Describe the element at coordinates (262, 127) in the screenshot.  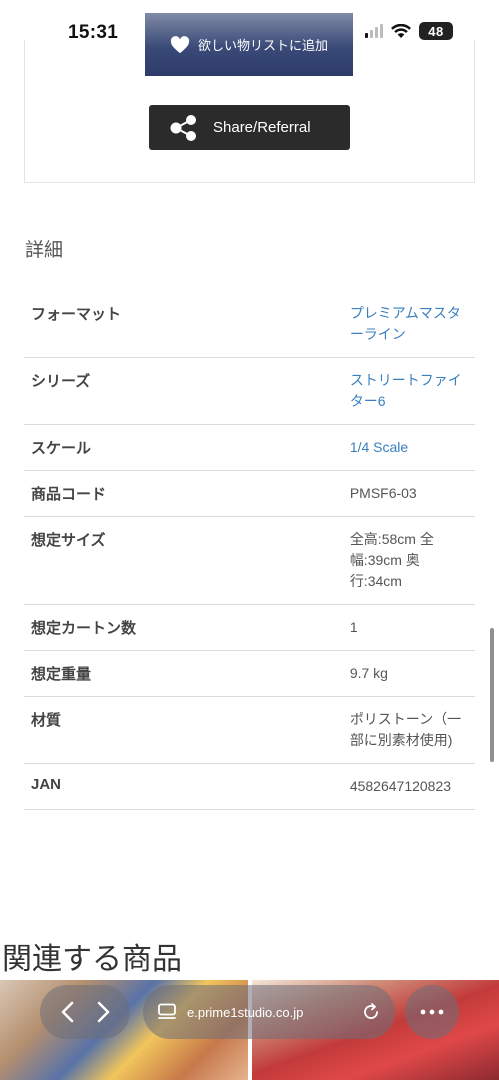
I see `share-label: Share/Referral` at that location.